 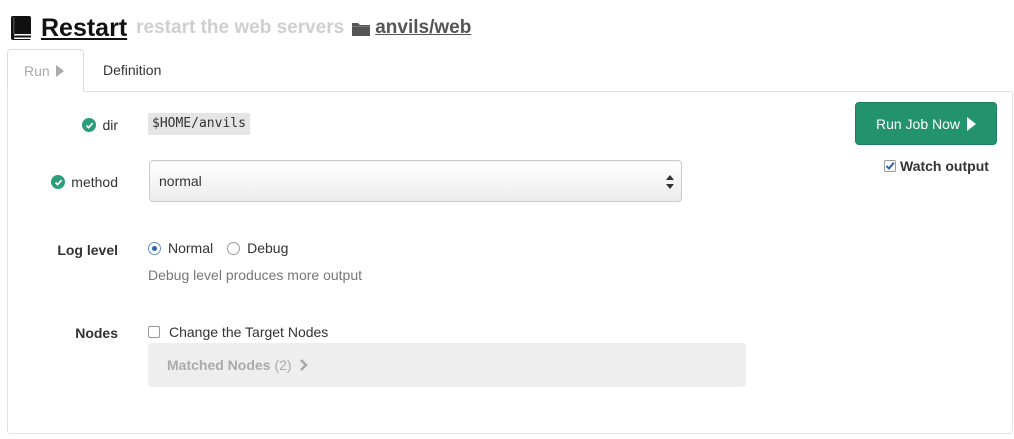 I want to click on tab-definition: Definition, so click(x=122, y=70).